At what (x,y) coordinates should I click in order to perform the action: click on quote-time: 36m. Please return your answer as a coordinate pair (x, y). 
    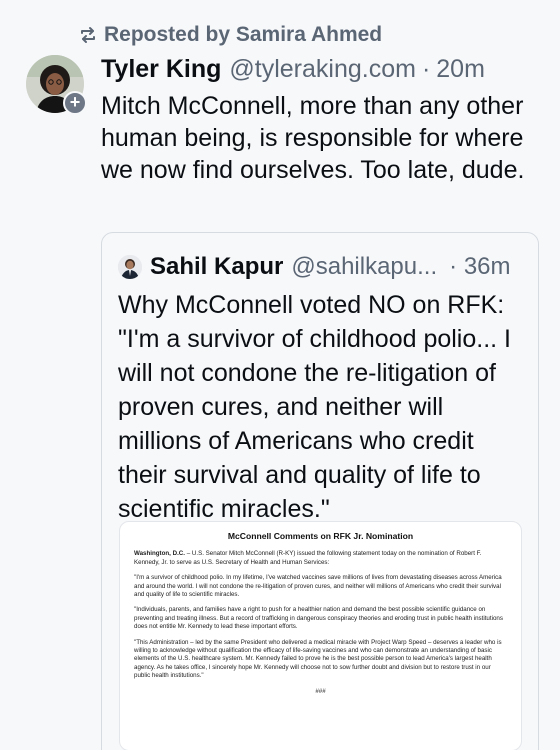
    Looking at the image, I should click on (487, 266).